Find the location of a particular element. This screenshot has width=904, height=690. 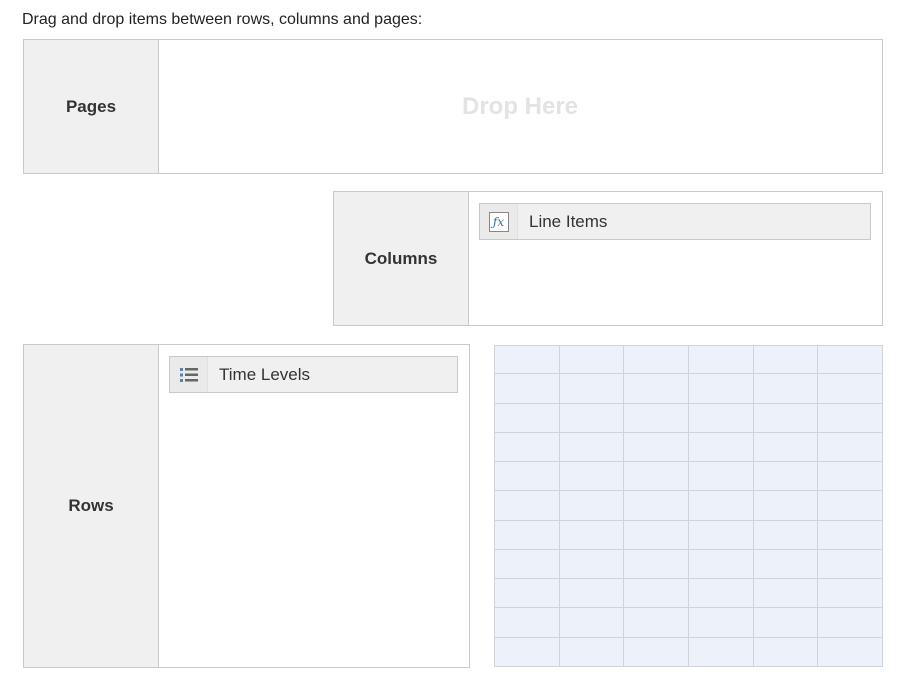

columns-zone-label: Columns is located at coordinates (401, 258).